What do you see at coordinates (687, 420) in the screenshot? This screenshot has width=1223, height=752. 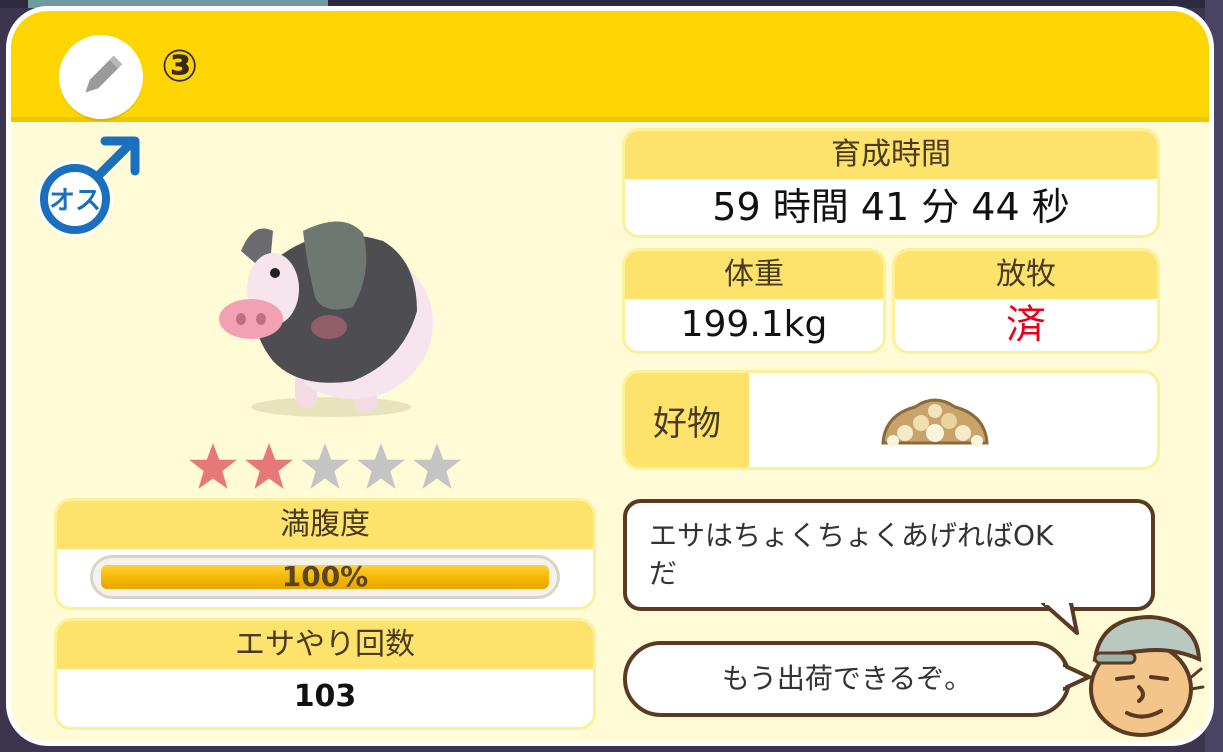 I see `favorite-food-label: 好物` at bounding box center [687, 420].